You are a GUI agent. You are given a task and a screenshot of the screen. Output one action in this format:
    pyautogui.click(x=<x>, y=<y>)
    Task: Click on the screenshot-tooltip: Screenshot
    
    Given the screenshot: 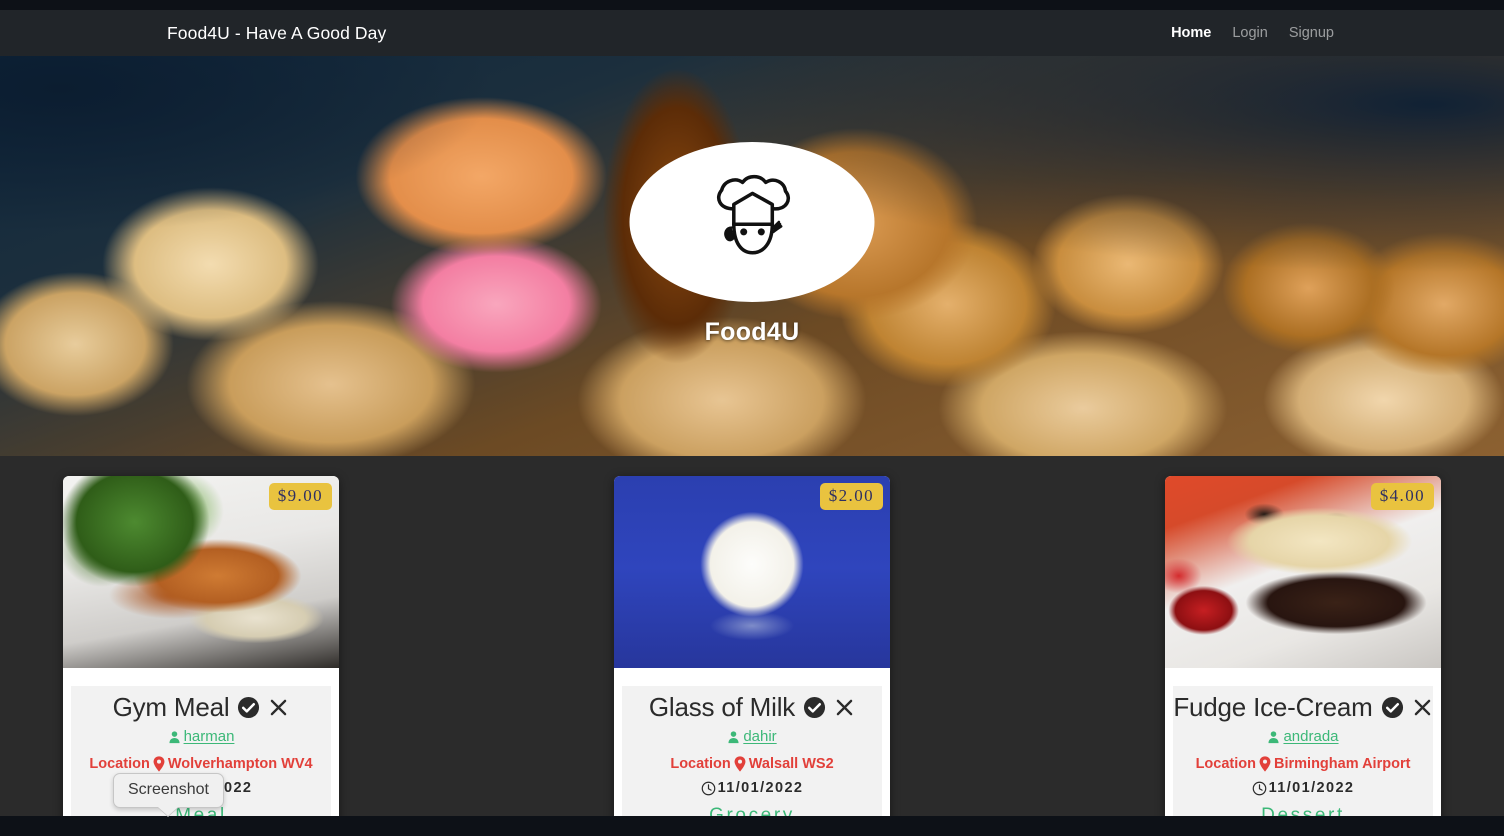 What is the action you would take?
    pyautogui.click(x=168, y=790)
    